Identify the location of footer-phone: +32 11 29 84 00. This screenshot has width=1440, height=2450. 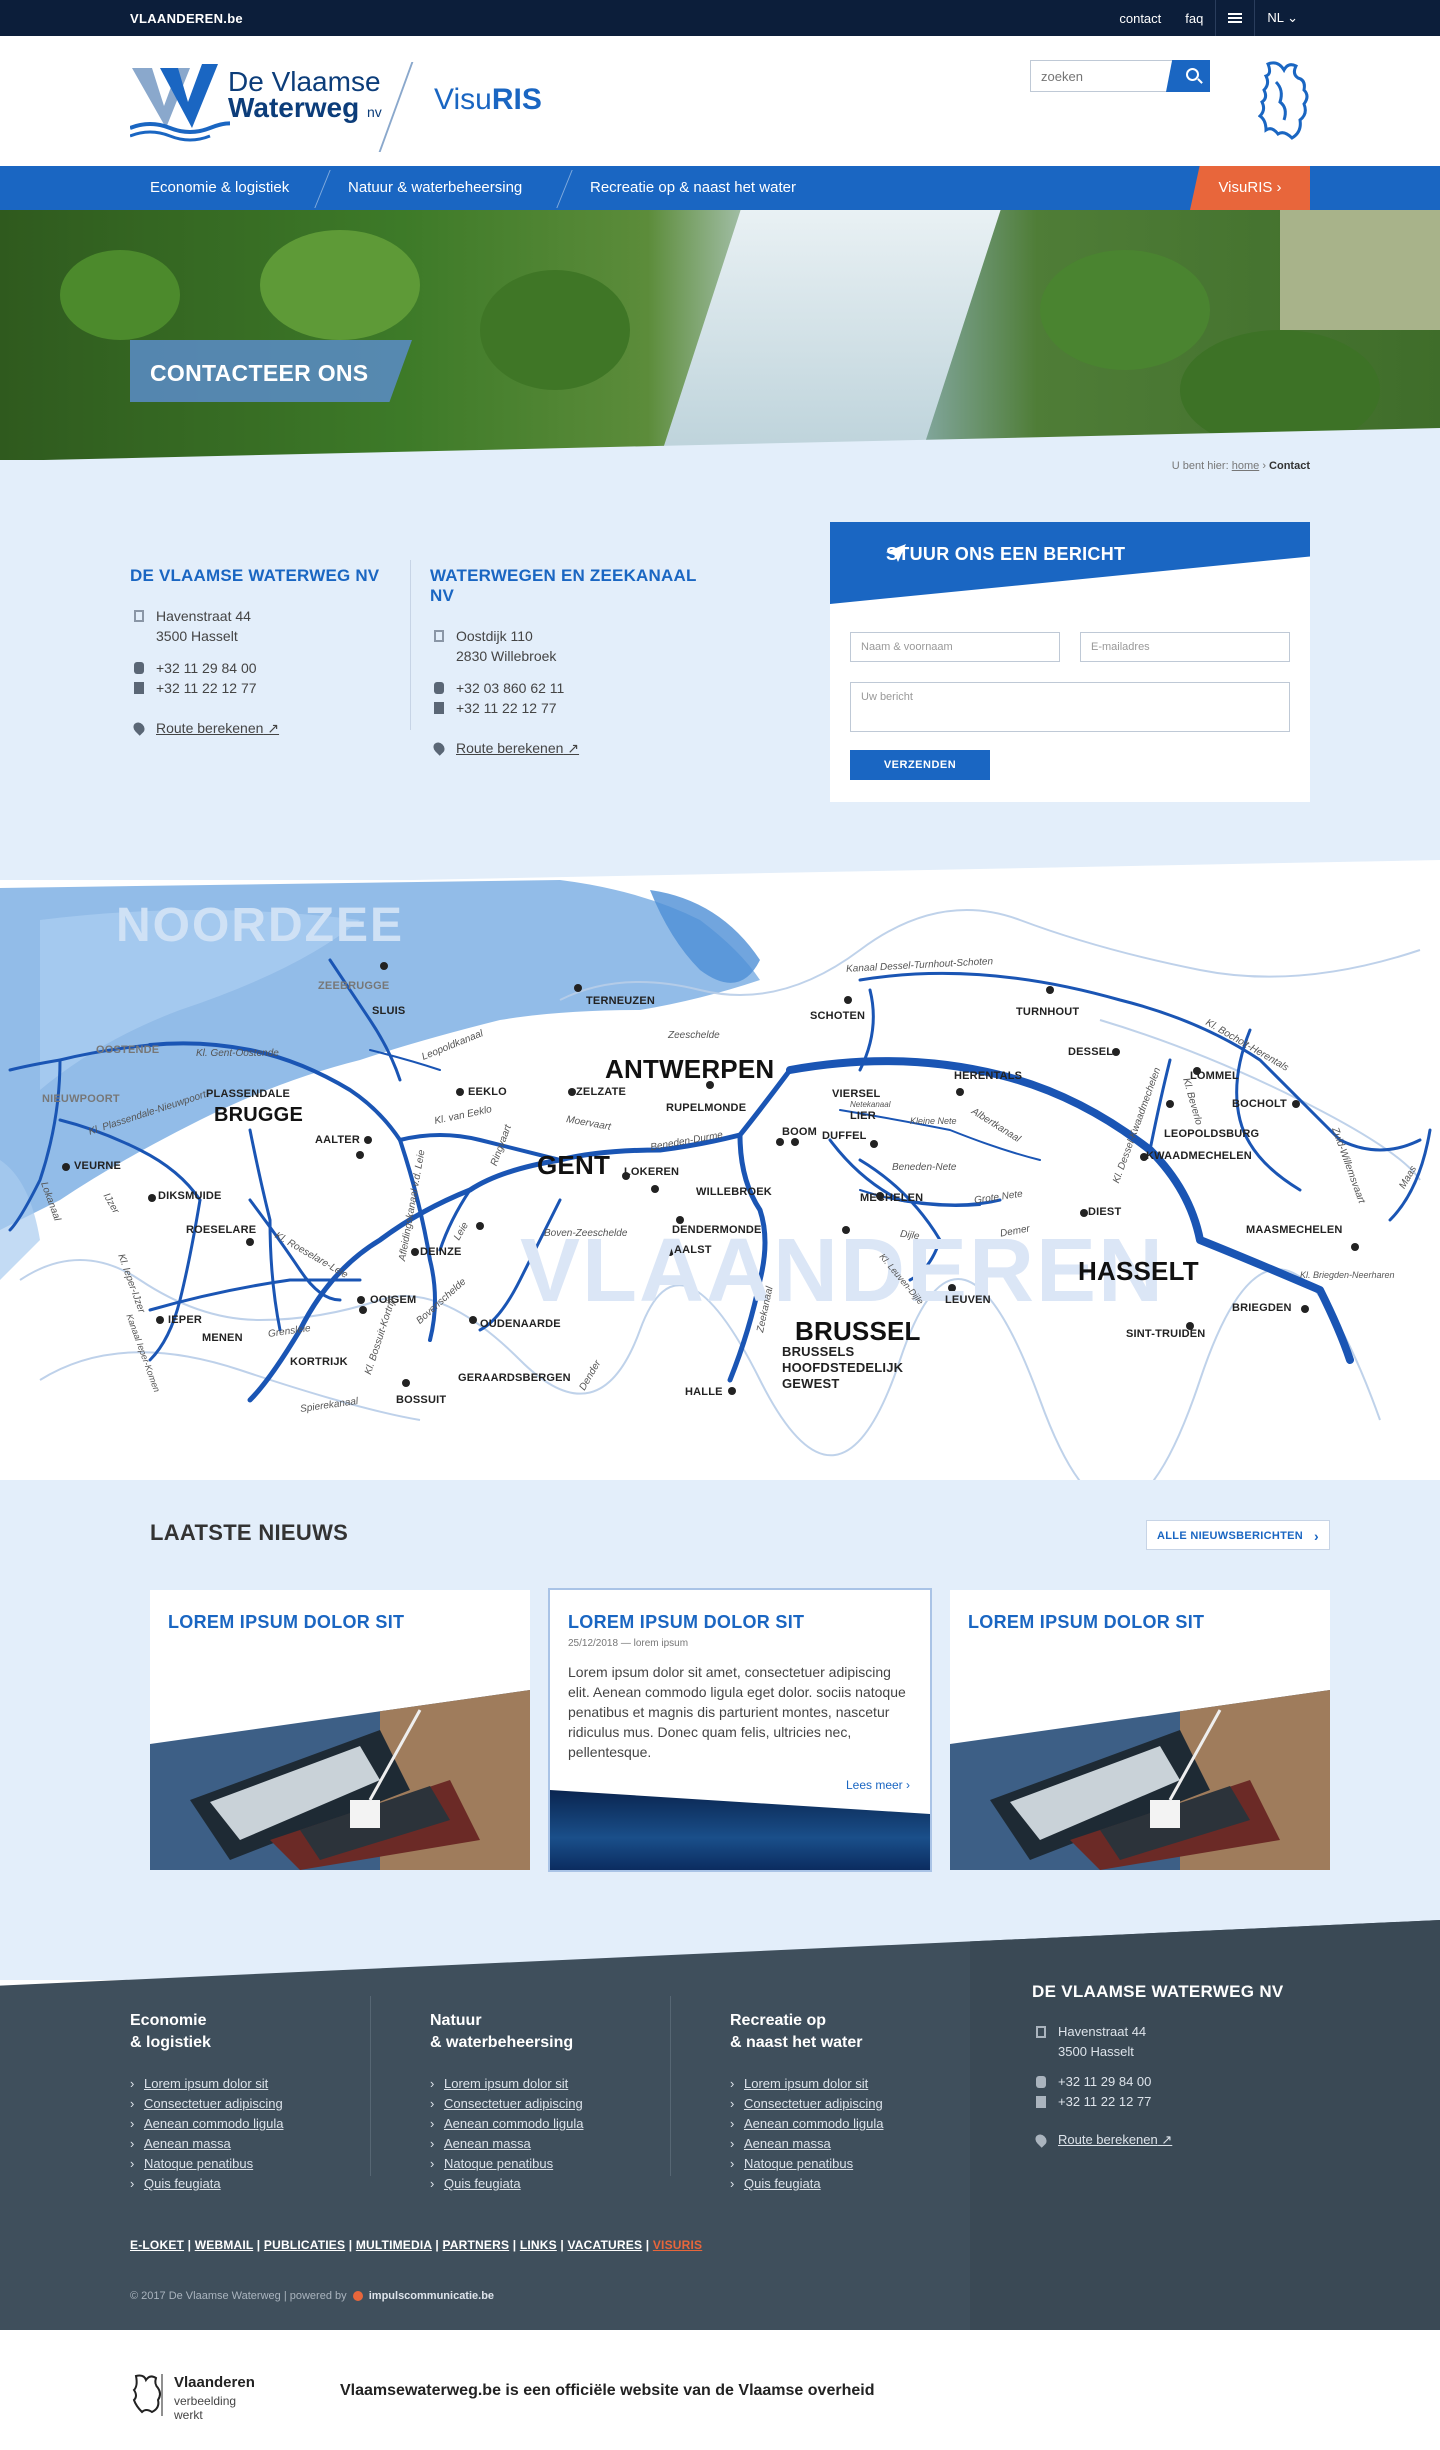
(1091, 2082).